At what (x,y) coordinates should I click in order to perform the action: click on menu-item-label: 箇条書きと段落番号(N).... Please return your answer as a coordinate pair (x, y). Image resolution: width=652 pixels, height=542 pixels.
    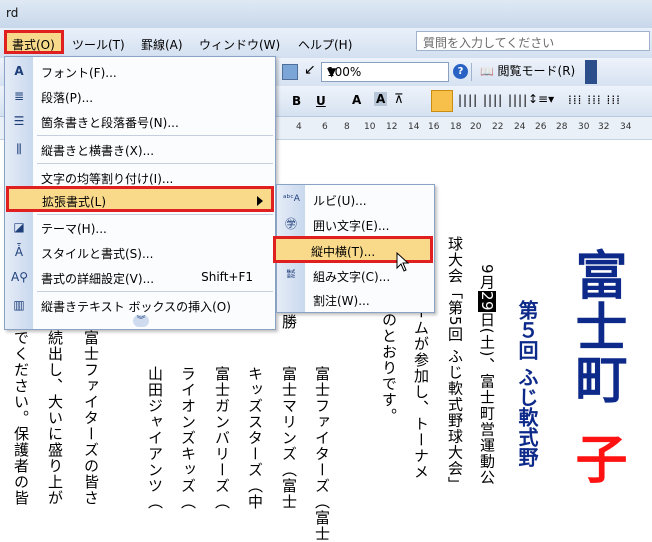
    Looking at the image, I should click on (110, 123).